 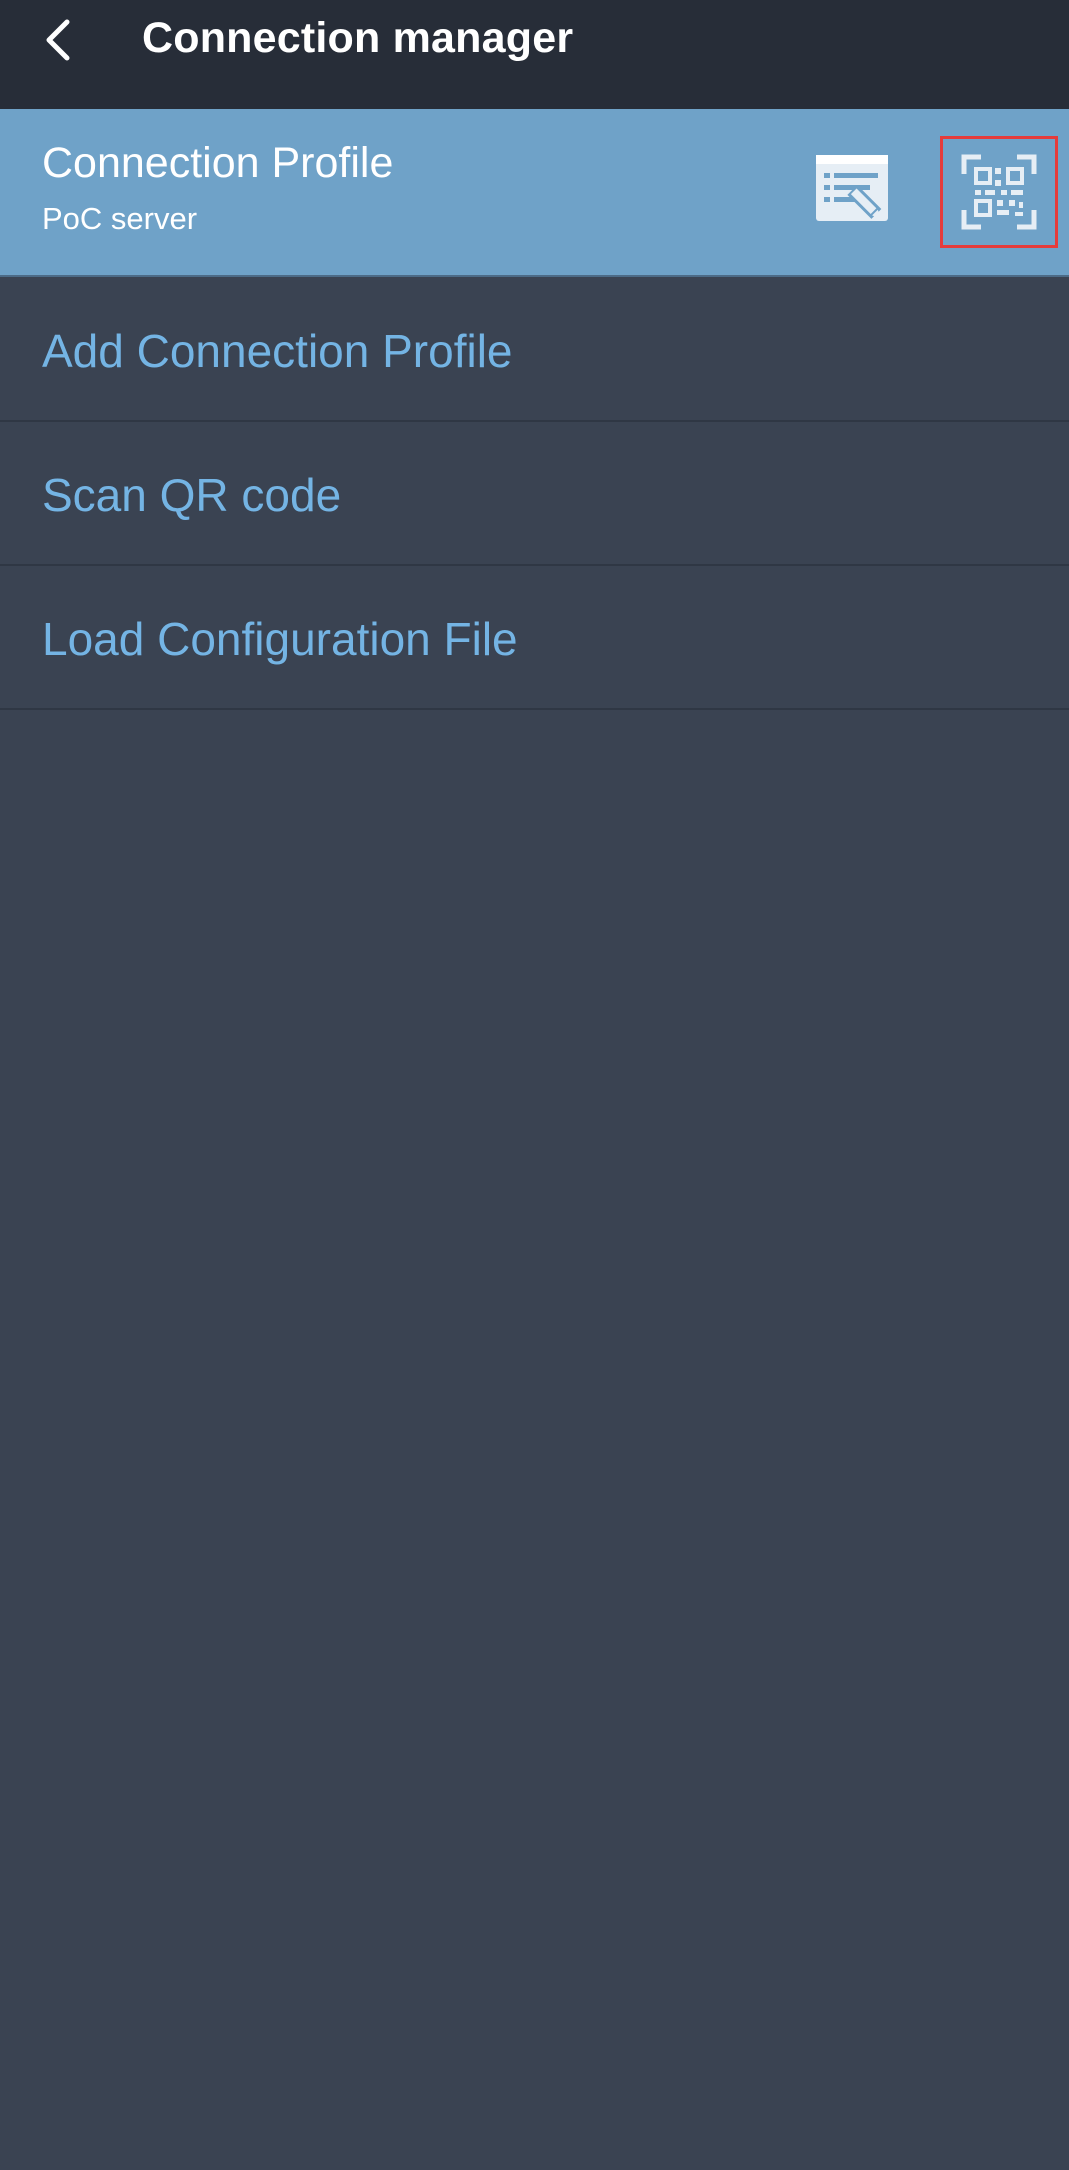 I want to click on menu-item-label: Add Connection Profile, so click(x=277, y=351).